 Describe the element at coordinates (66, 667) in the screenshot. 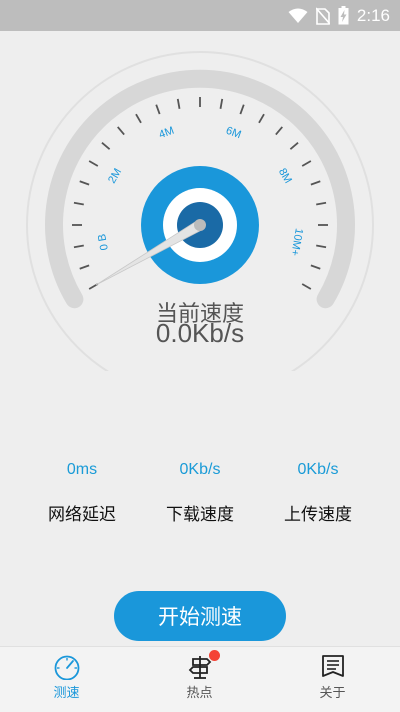

I see `speedometer-icon` at that location.